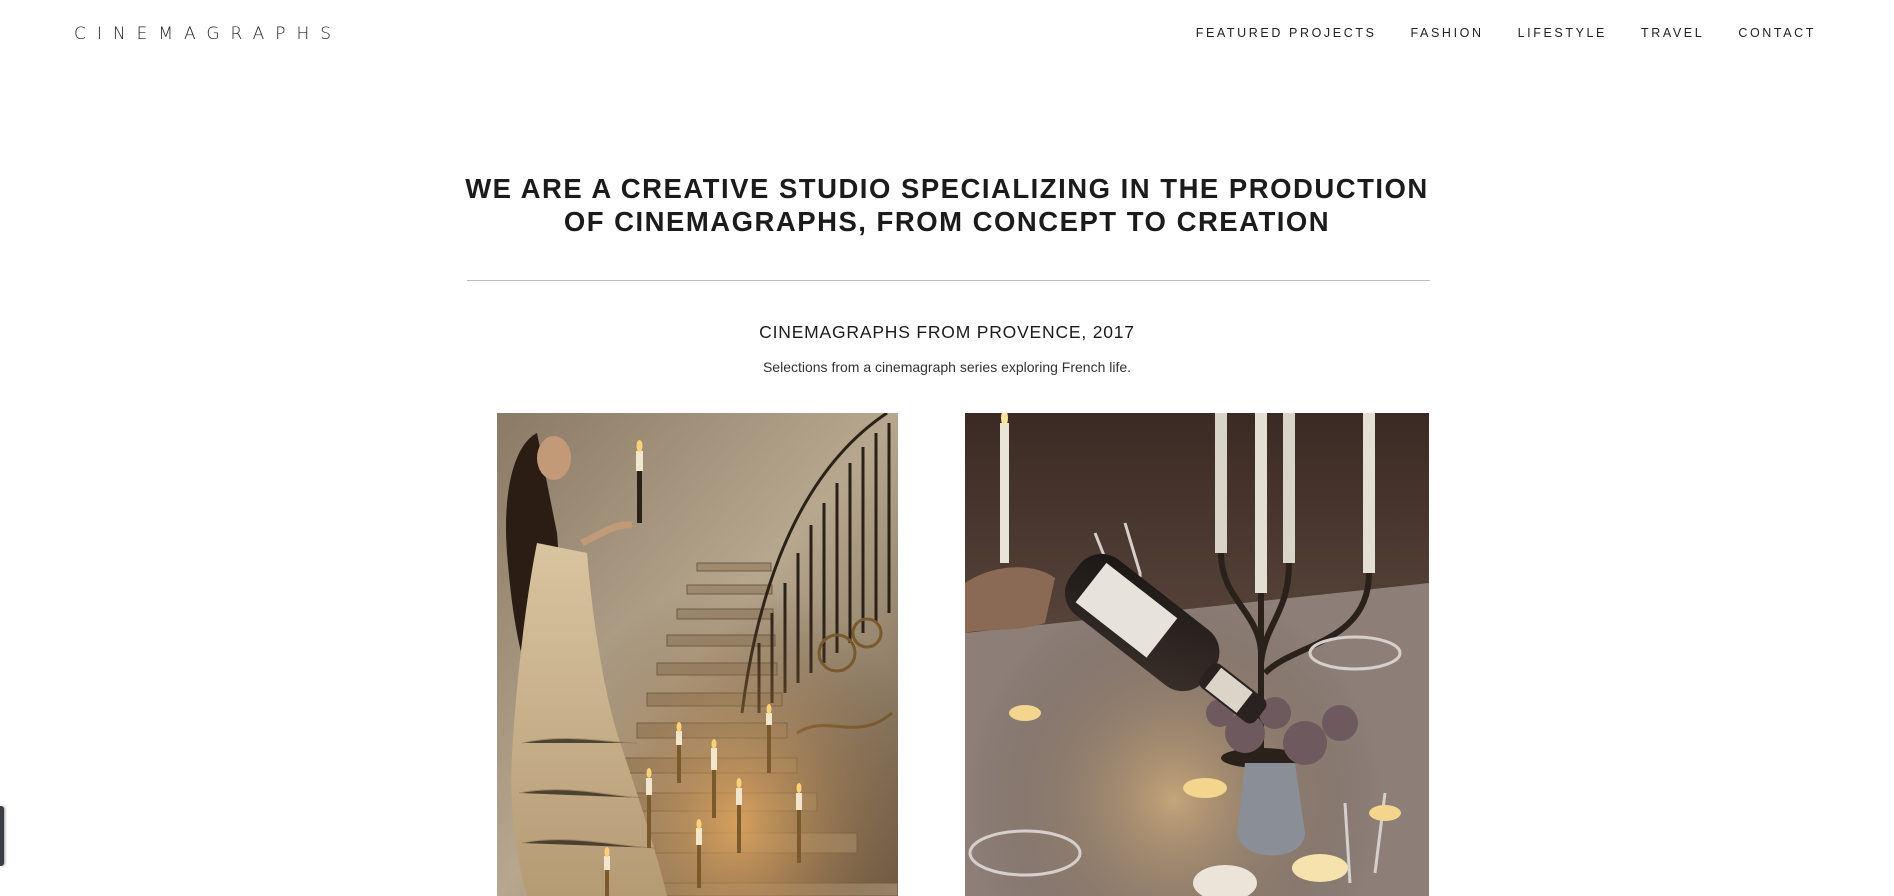  What do you see at coordinates (1777, 33) in the screenshot?
I see `nav-contact: CONTACT` at bounding box center [1777, 33].